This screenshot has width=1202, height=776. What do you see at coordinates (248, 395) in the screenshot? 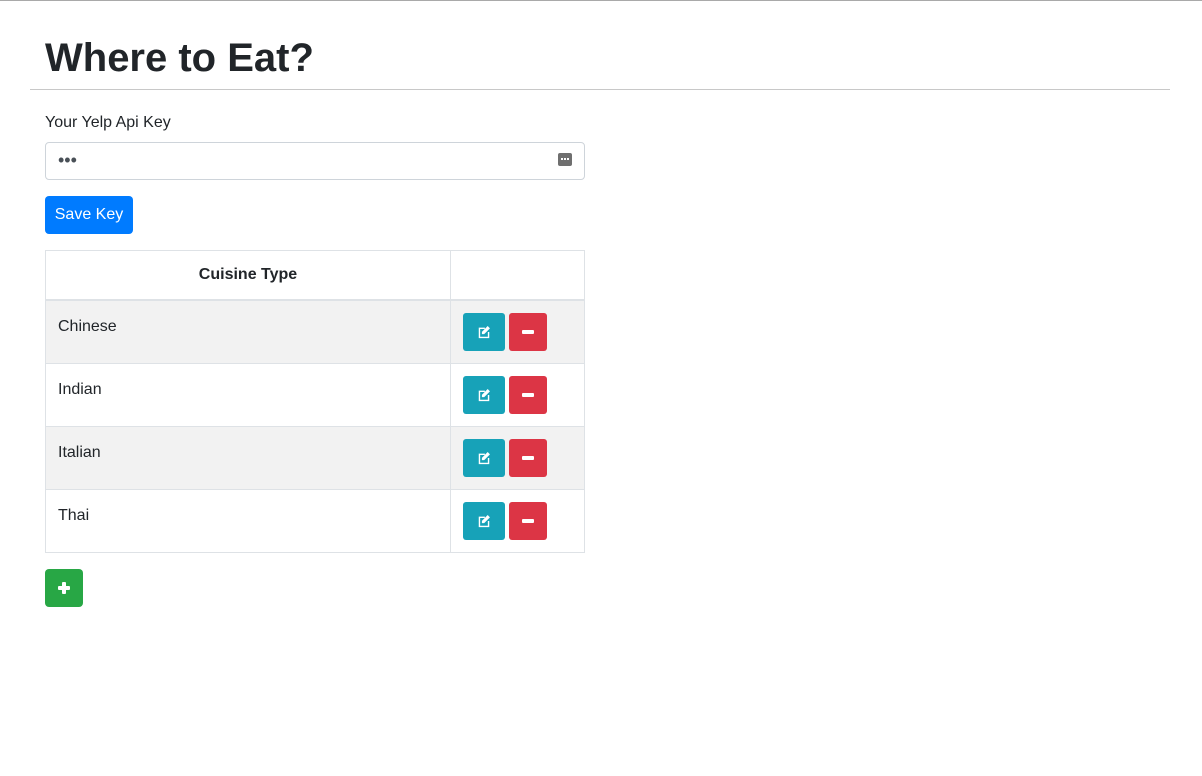
I see `cuisine-name: Indian` at bounding box center [248, 395].